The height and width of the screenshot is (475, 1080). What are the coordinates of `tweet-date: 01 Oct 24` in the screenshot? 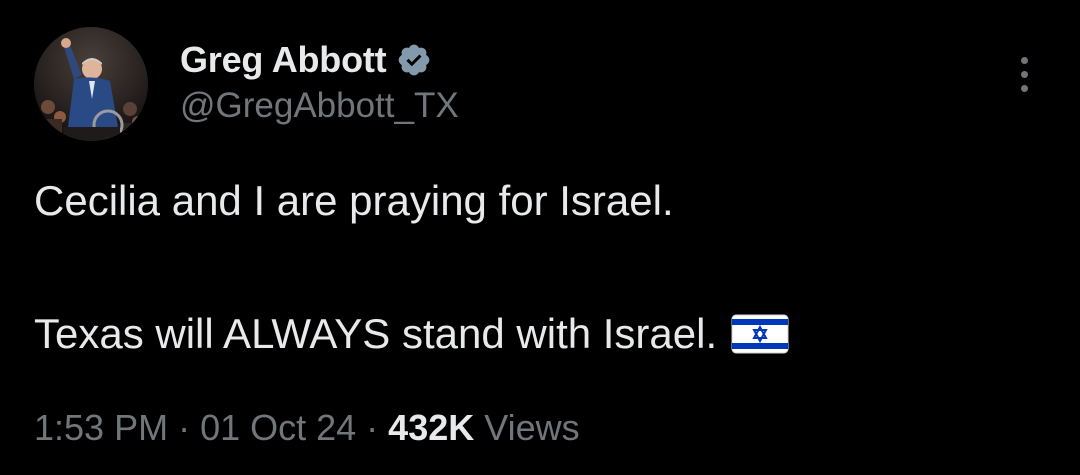 It's located at (278, 428).